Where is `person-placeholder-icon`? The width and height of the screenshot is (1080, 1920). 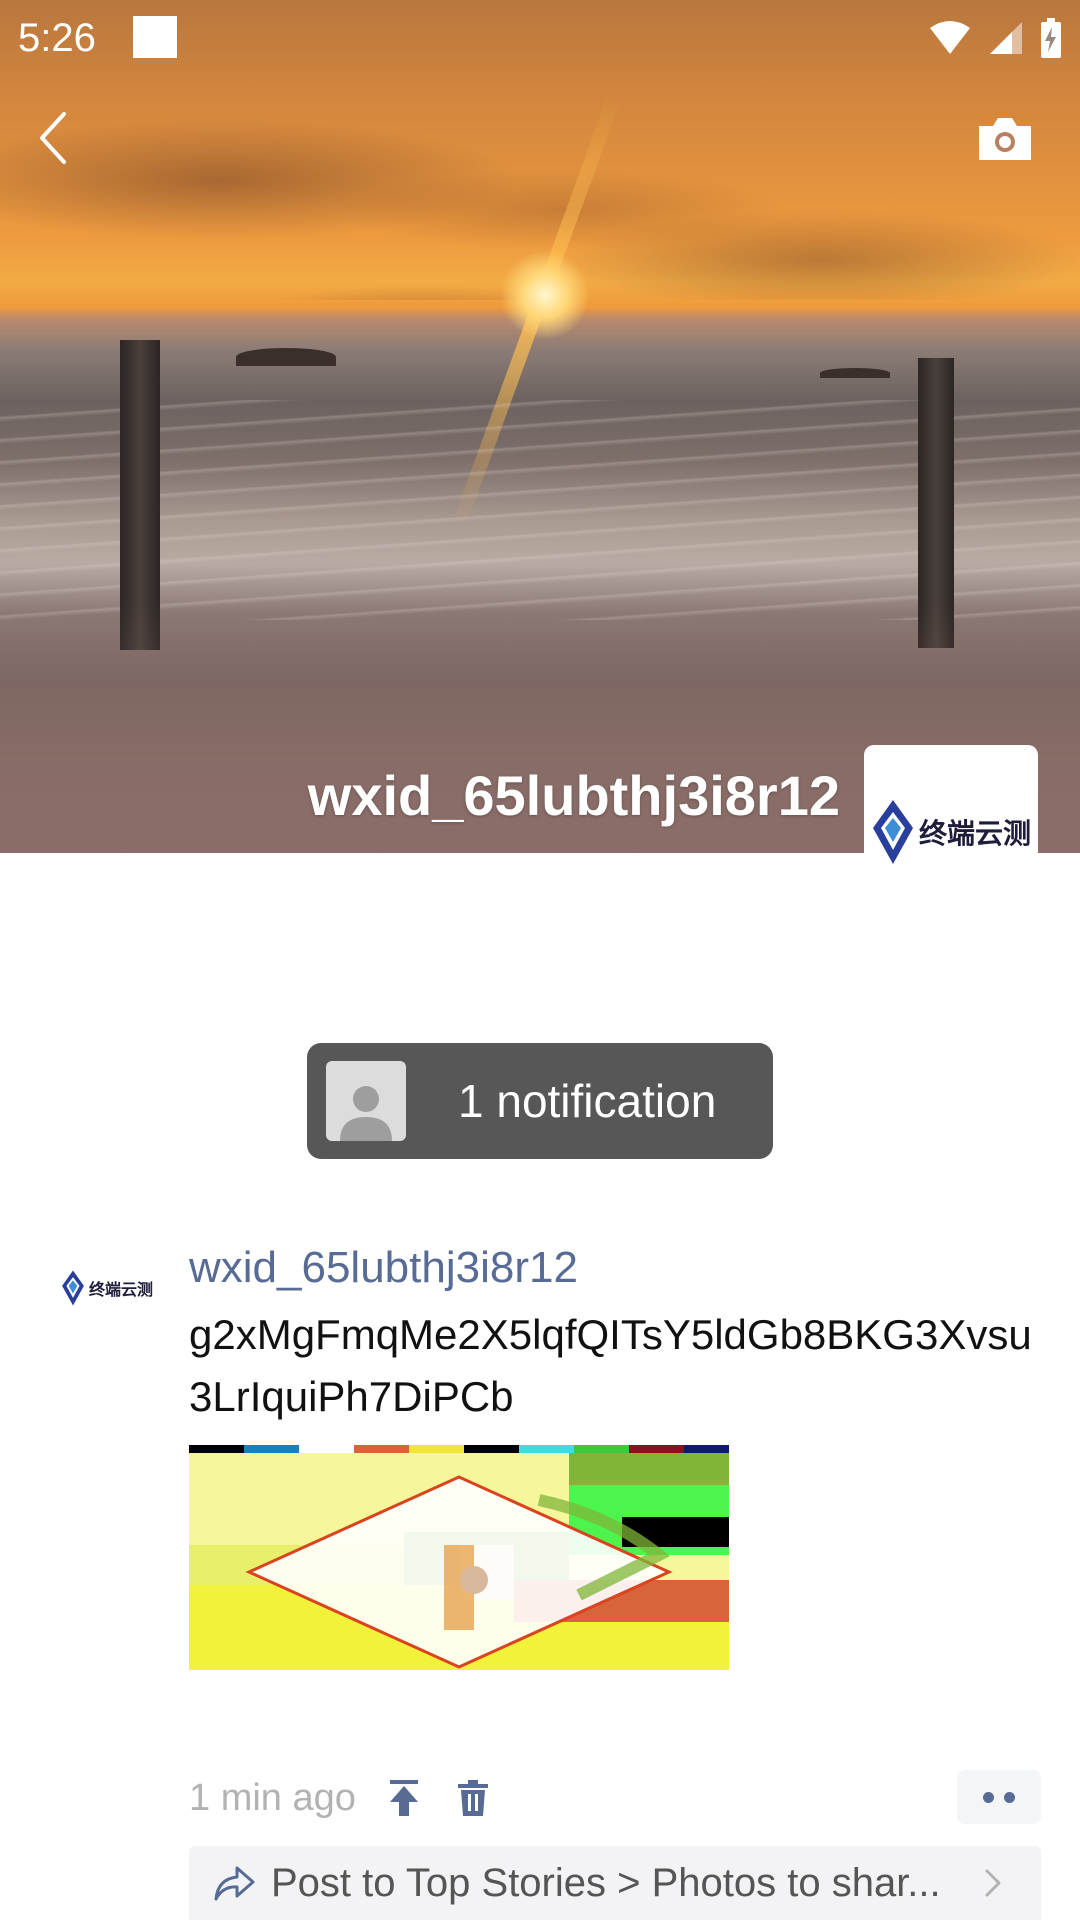
person-placeholder-icon is located at coordinates (366, 1113).